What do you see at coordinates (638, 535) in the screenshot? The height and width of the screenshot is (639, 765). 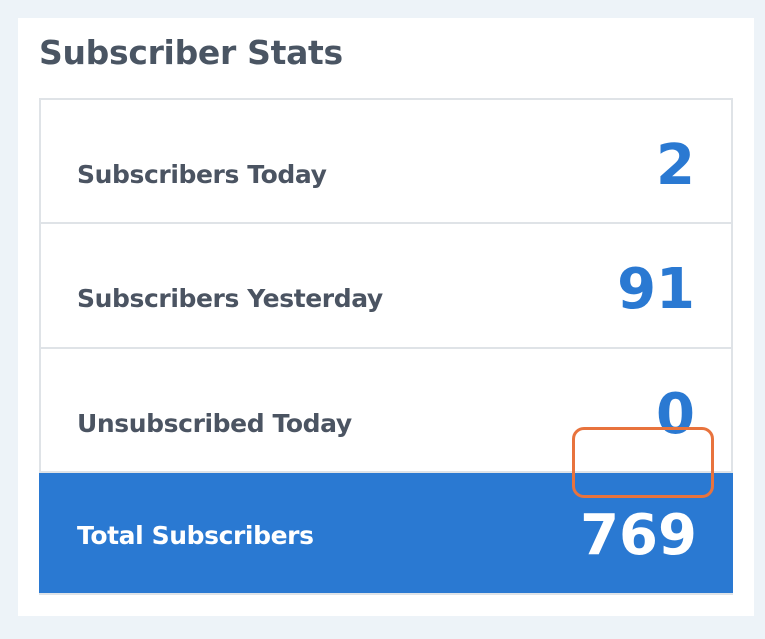 I see `total-value: 769` at bounding box center [638, 535].